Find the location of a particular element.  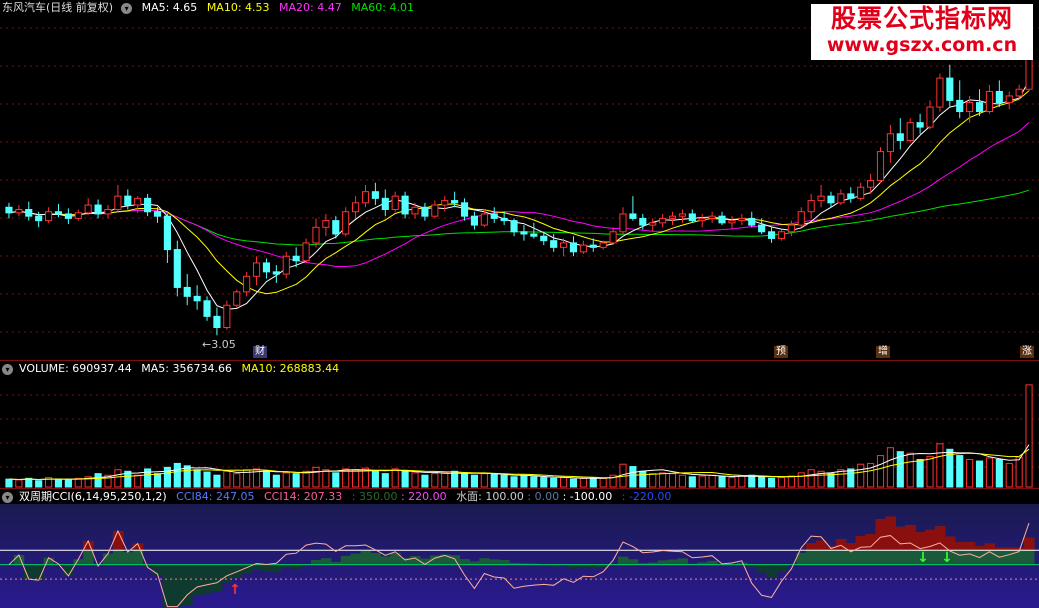

buy-signal-up-arrow-icon: ↑ is located at coordinates (235, 590).